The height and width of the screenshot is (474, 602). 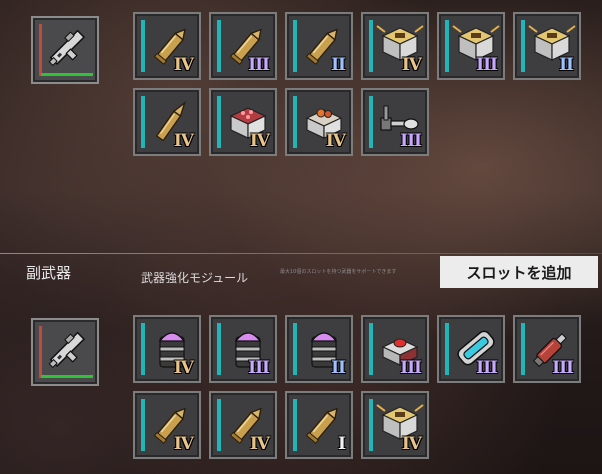 I want to click on module-label: 武器強化モジュール, so click(x=195, y=278).